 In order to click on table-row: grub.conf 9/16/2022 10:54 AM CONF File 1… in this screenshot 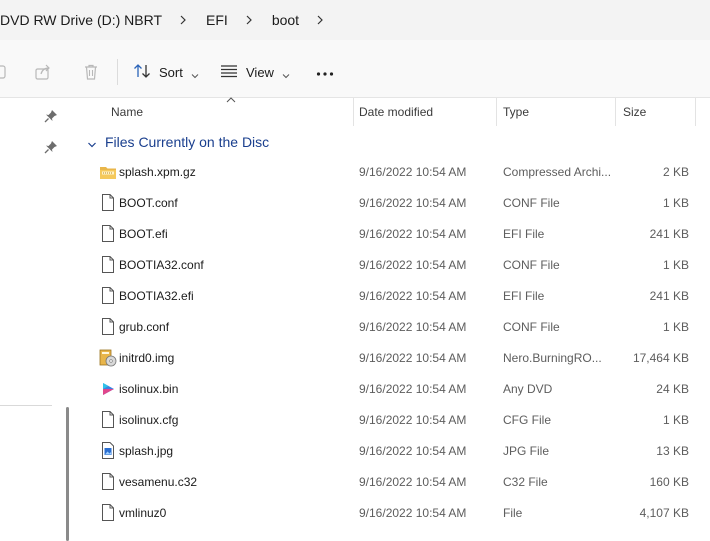, I will do `click(392, 326)`.